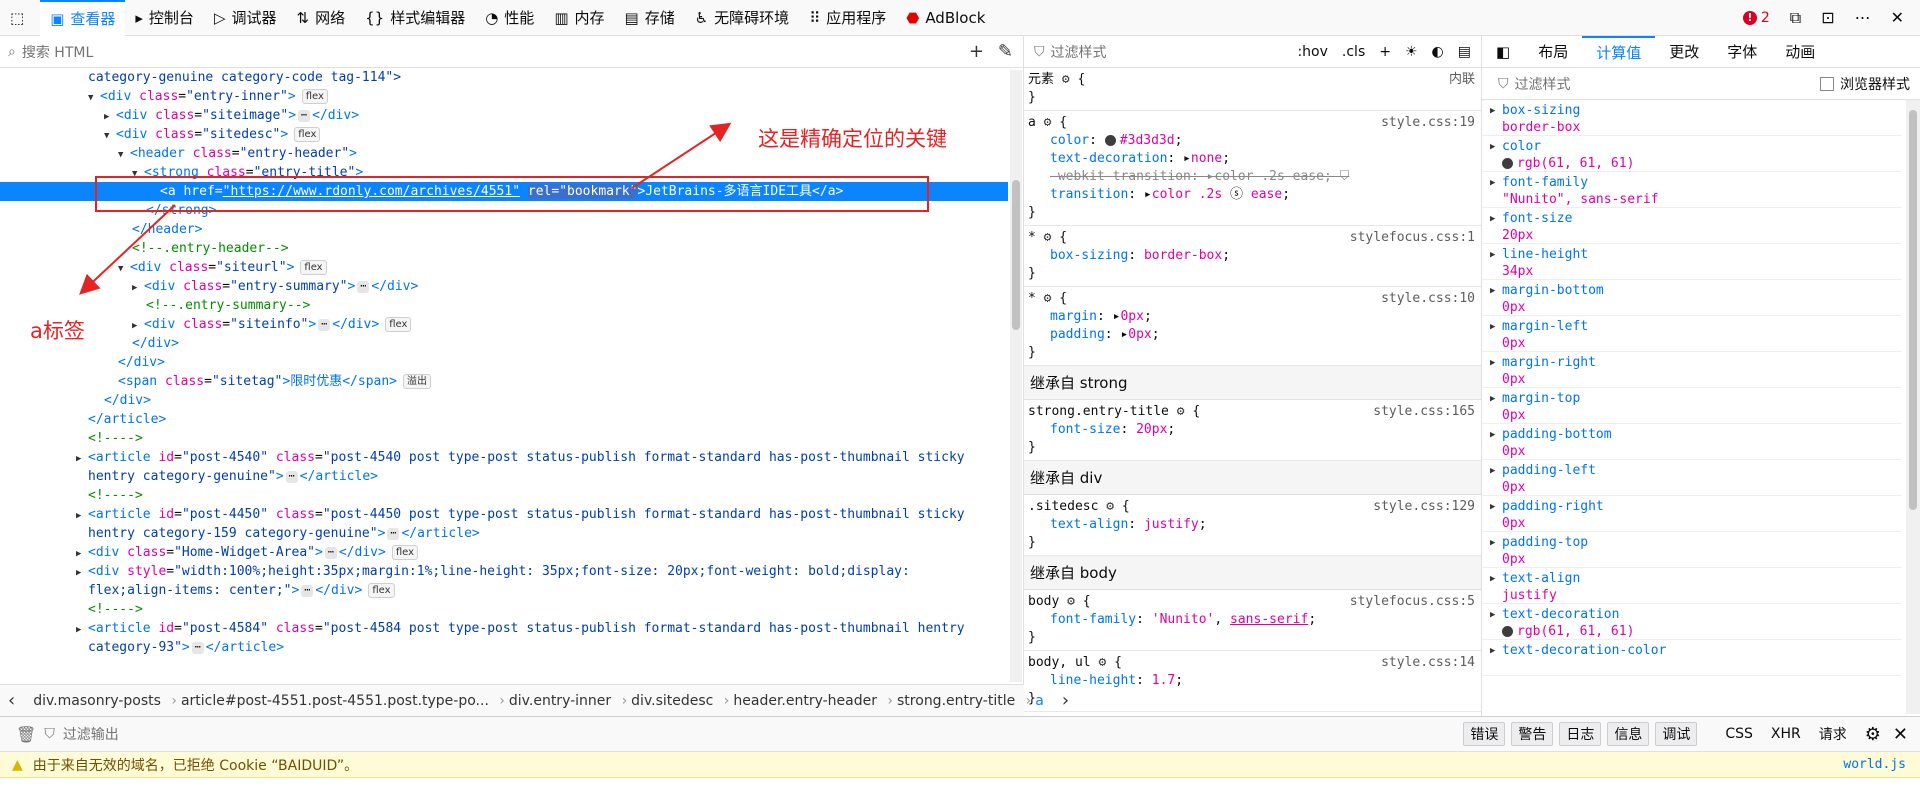 This screenshot has width=1920, height=811. What do you see at coordinates (1628, 734) in the screenshot?
I see `filter-info-button: 信息` at bounding box center [1628, 734].